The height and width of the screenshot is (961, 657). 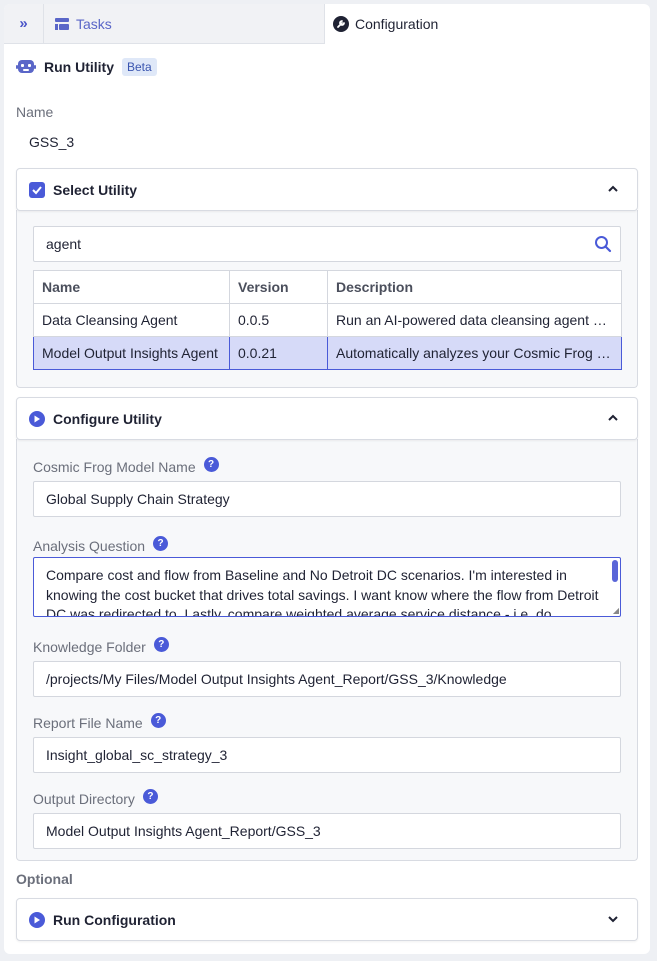 I want to click on report-file-name-value: Insight_global_sc_strategy_3, so click(x=137, y=755).